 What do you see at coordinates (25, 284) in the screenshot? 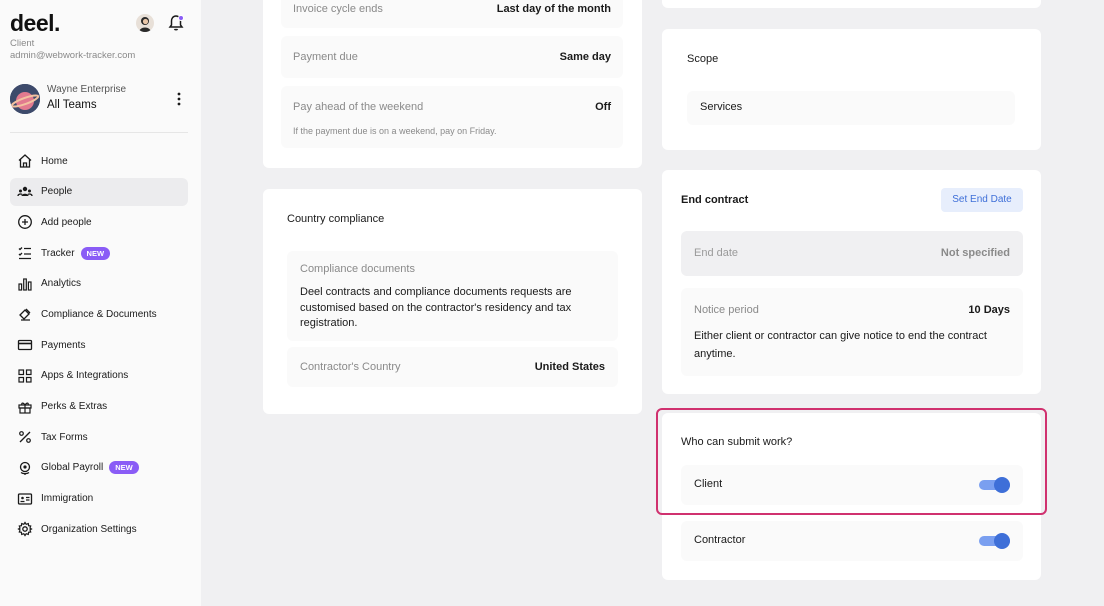
I see `bar-chart-icon` at bounding box center [25, 284].